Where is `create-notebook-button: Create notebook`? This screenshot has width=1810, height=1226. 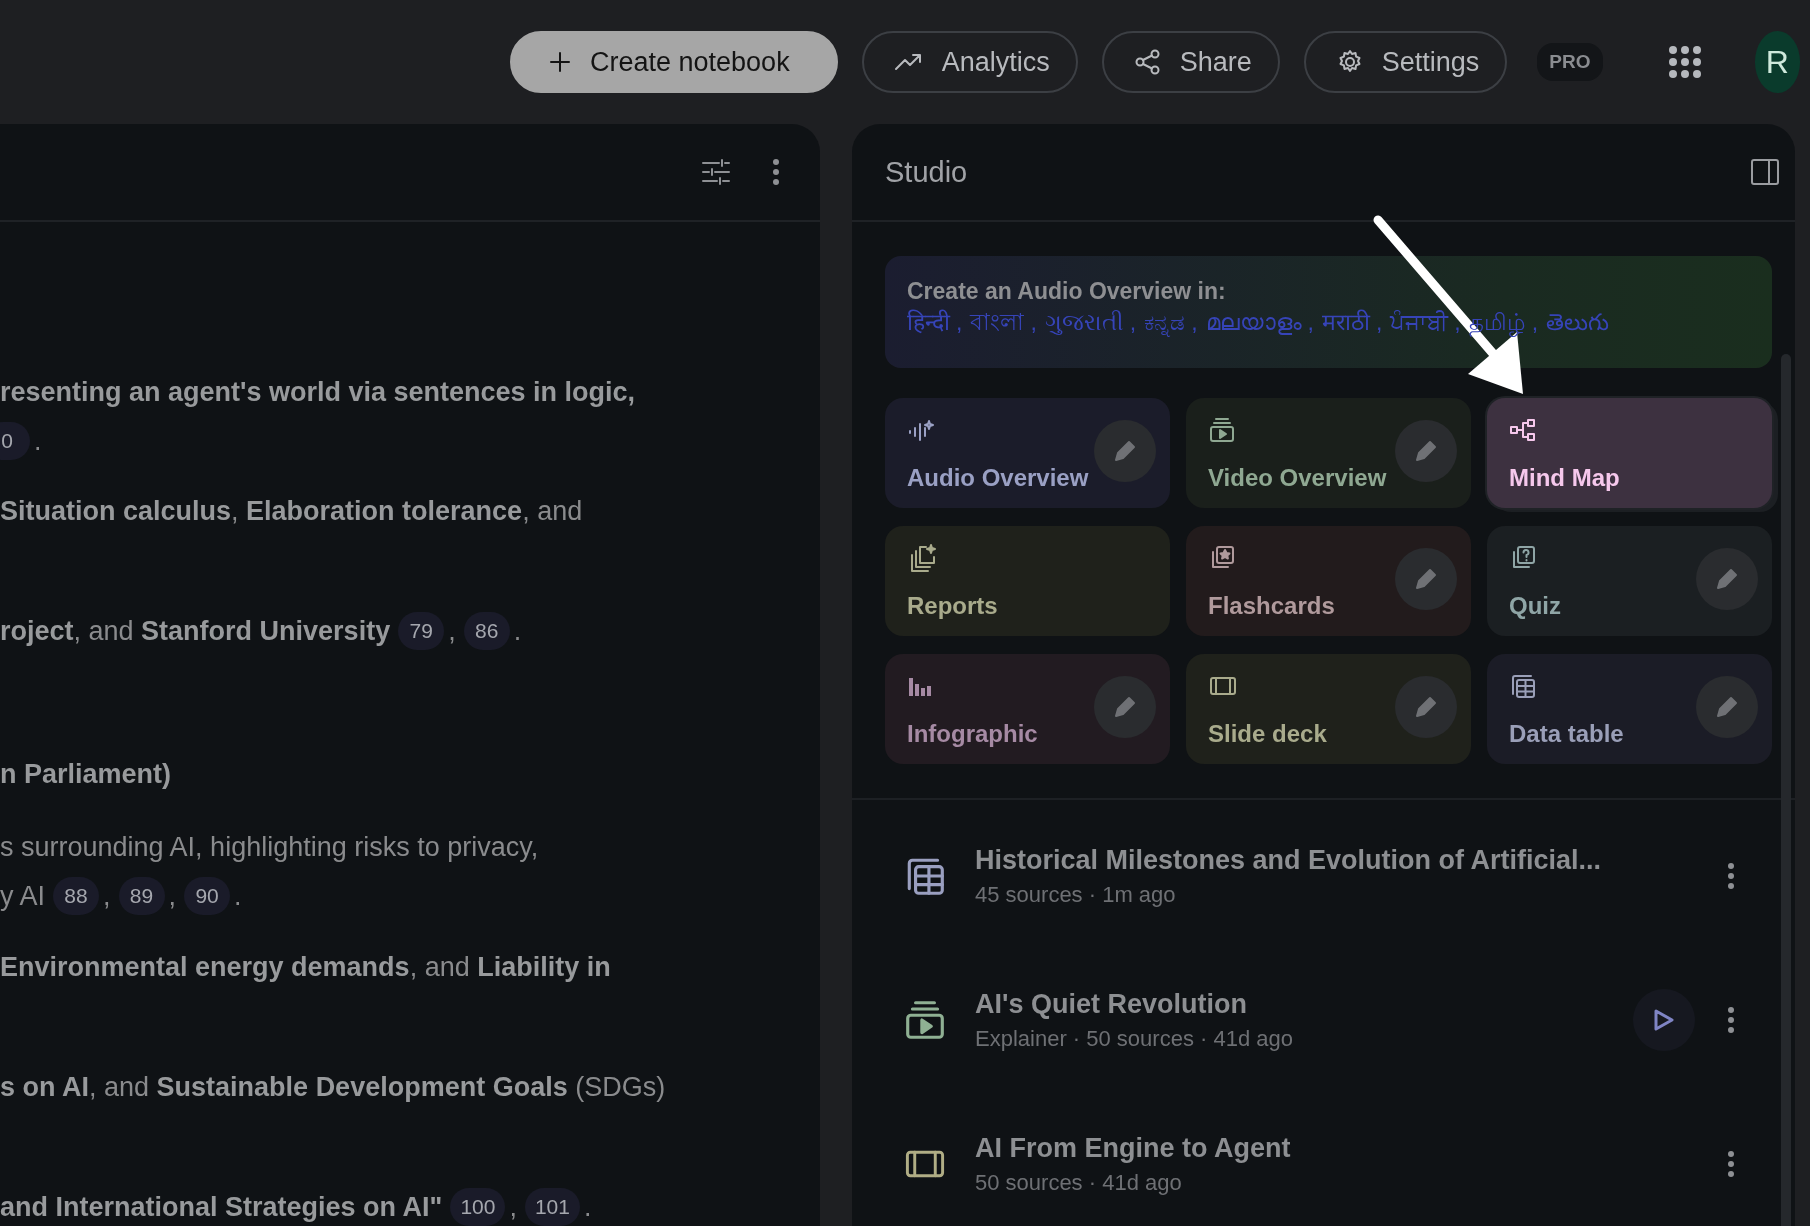
create-notebook-button: Create notebook is located at coordinates (674, 62).